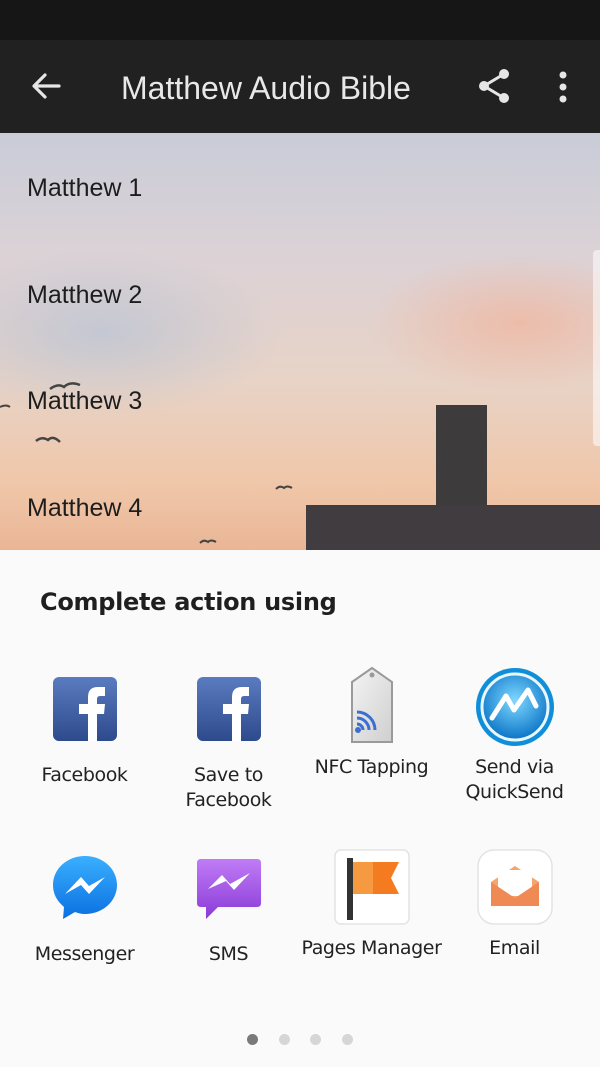 The width and height of the screenshot is (600, 1067). I want to click on list-item: Matthew 2, so click(84, 295).